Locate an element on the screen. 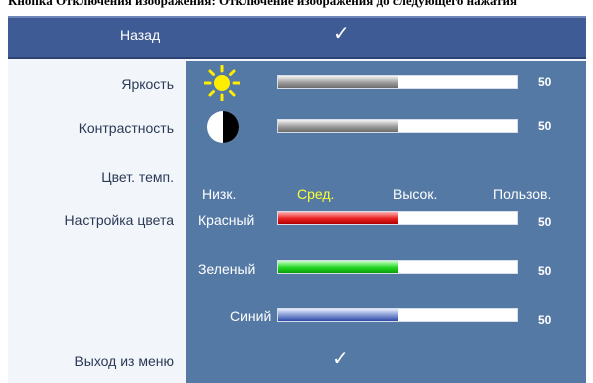  color-temp-option-high: Высок. is located at coordinates (415, 194).